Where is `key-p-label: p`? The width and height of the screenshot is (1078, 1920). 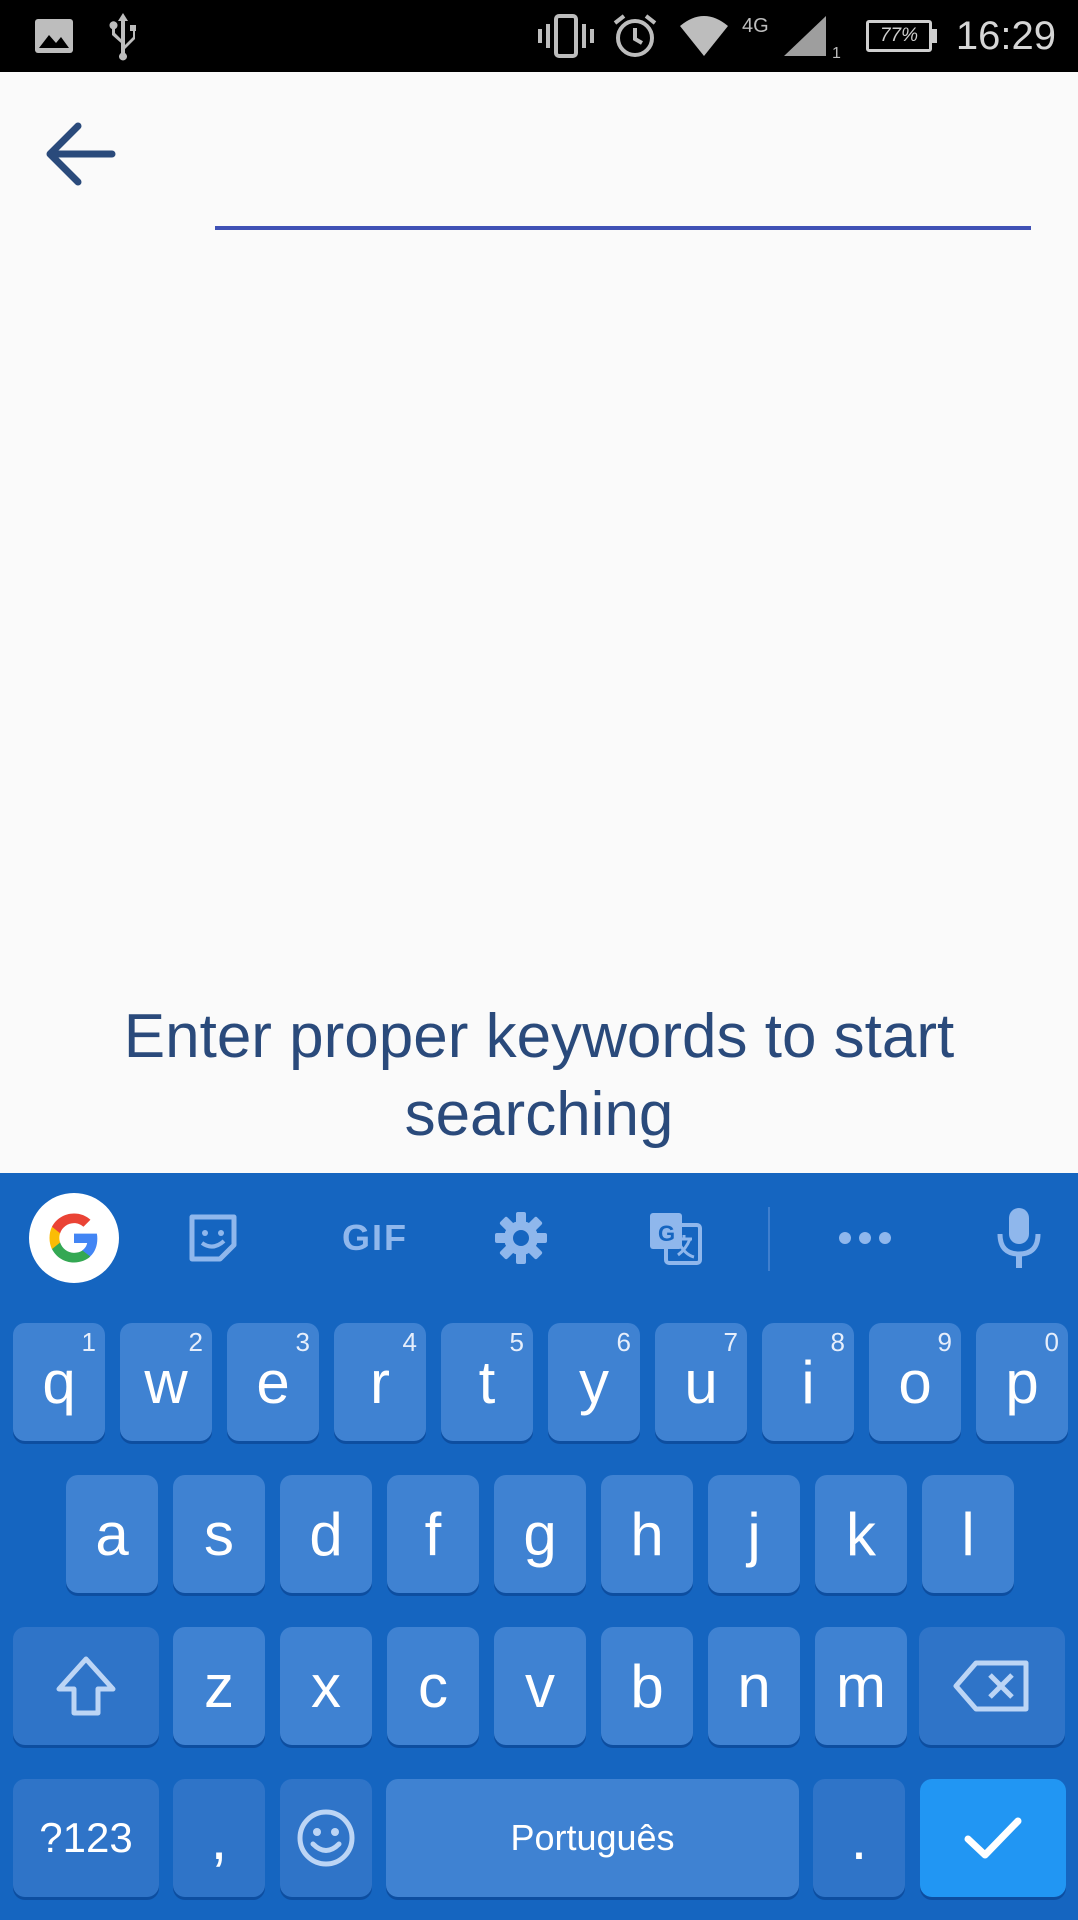
key-p-label: p is located at coordinates (1022, 1382).